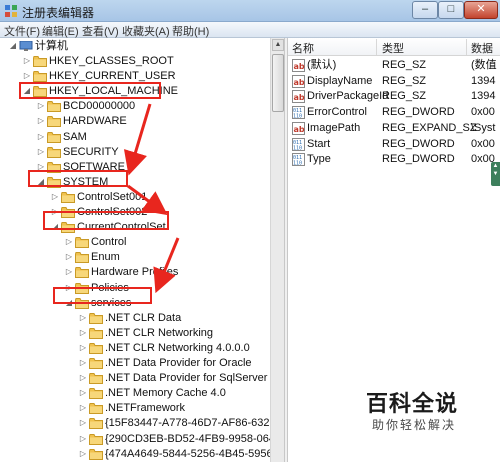  What do you see at coordinates (106, 220) in the screenshot?
I see `annotation-box-currentcontrolset` at bounding box center [106, 220].